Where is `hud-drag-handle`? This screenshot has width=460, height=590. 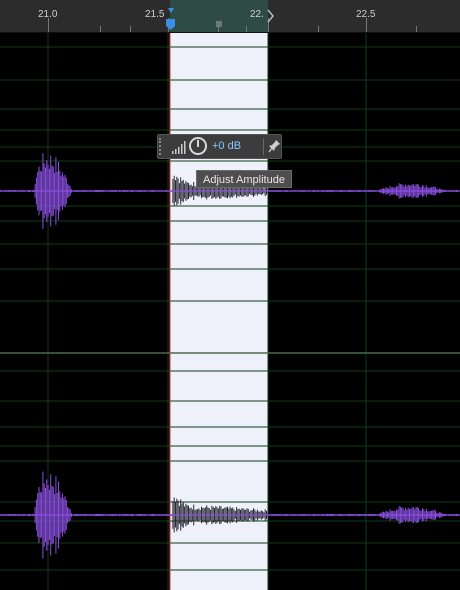
hud-drag-handle is located at coordinates (163, 146).